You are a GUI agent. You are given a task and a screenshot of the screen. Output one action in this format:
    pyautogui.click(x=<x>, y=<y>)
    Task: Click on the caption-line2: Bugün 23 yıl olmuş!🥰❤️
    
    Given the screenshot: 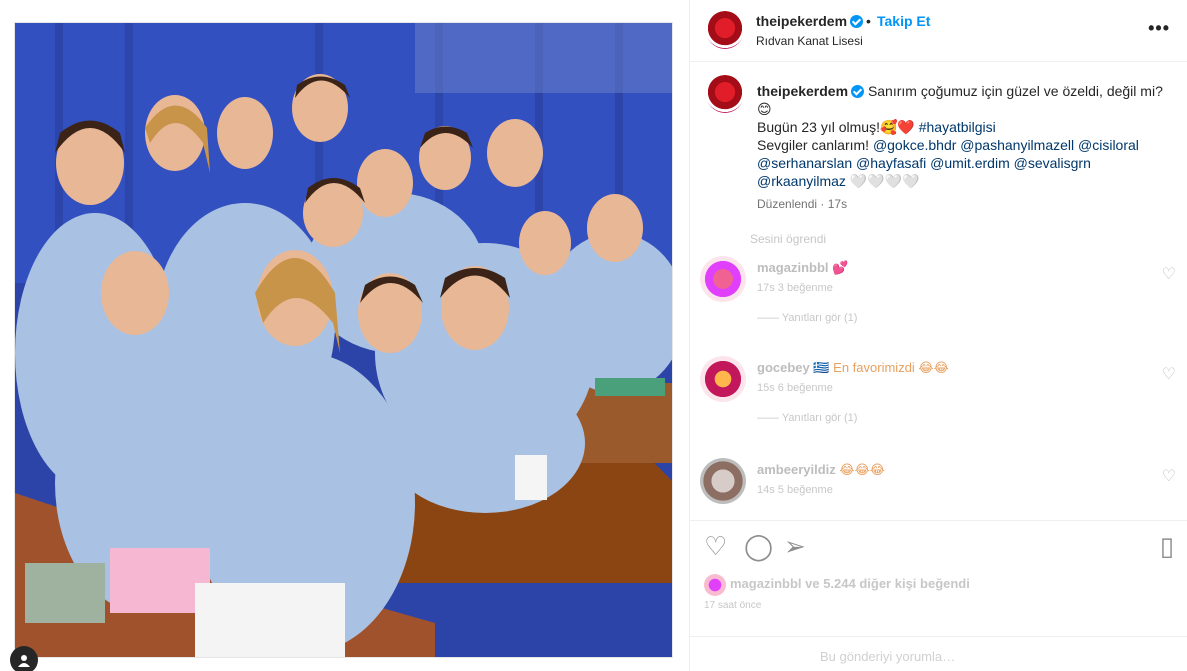 What is the action you would take?
    pyautogui.click(x=836, y=127)
    